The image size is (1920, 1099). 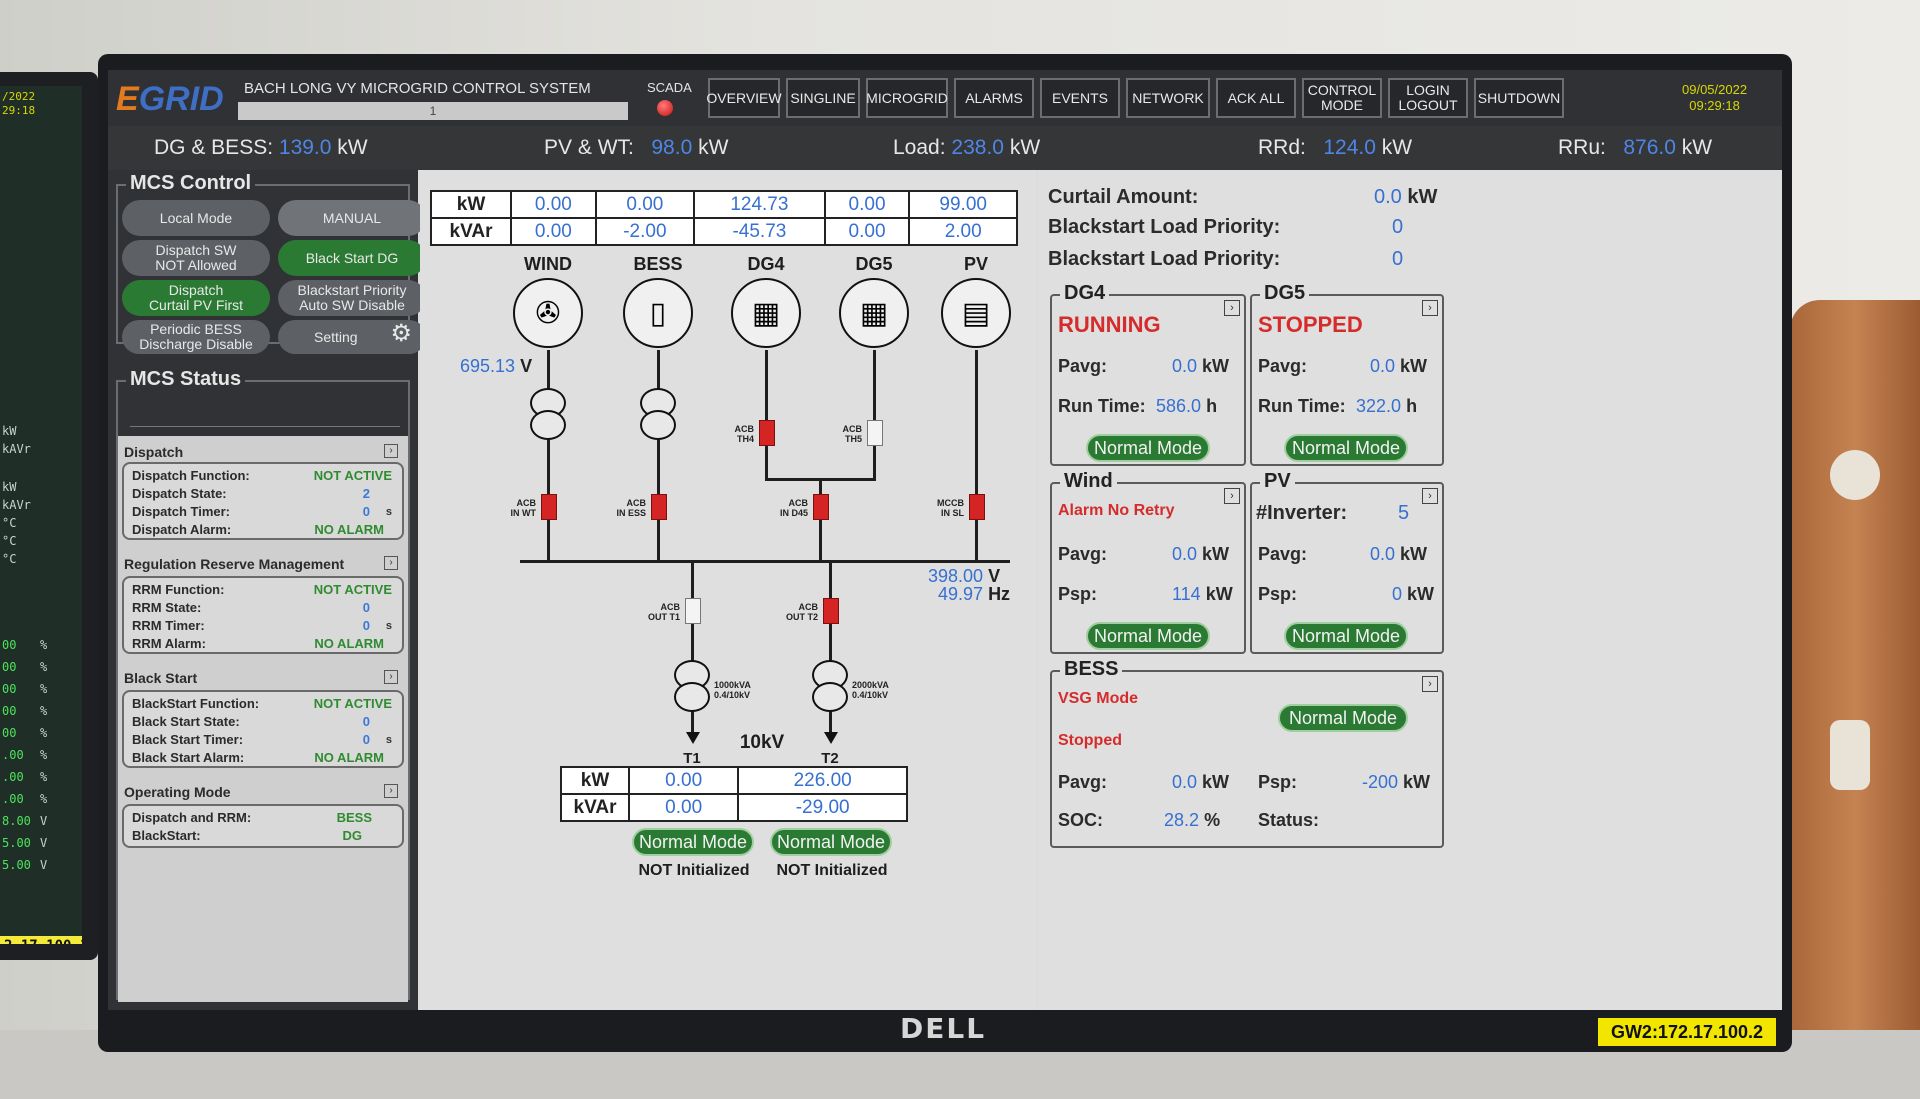 I want to click on pv-psp: 0 kW, so click(x=1413, y=594).